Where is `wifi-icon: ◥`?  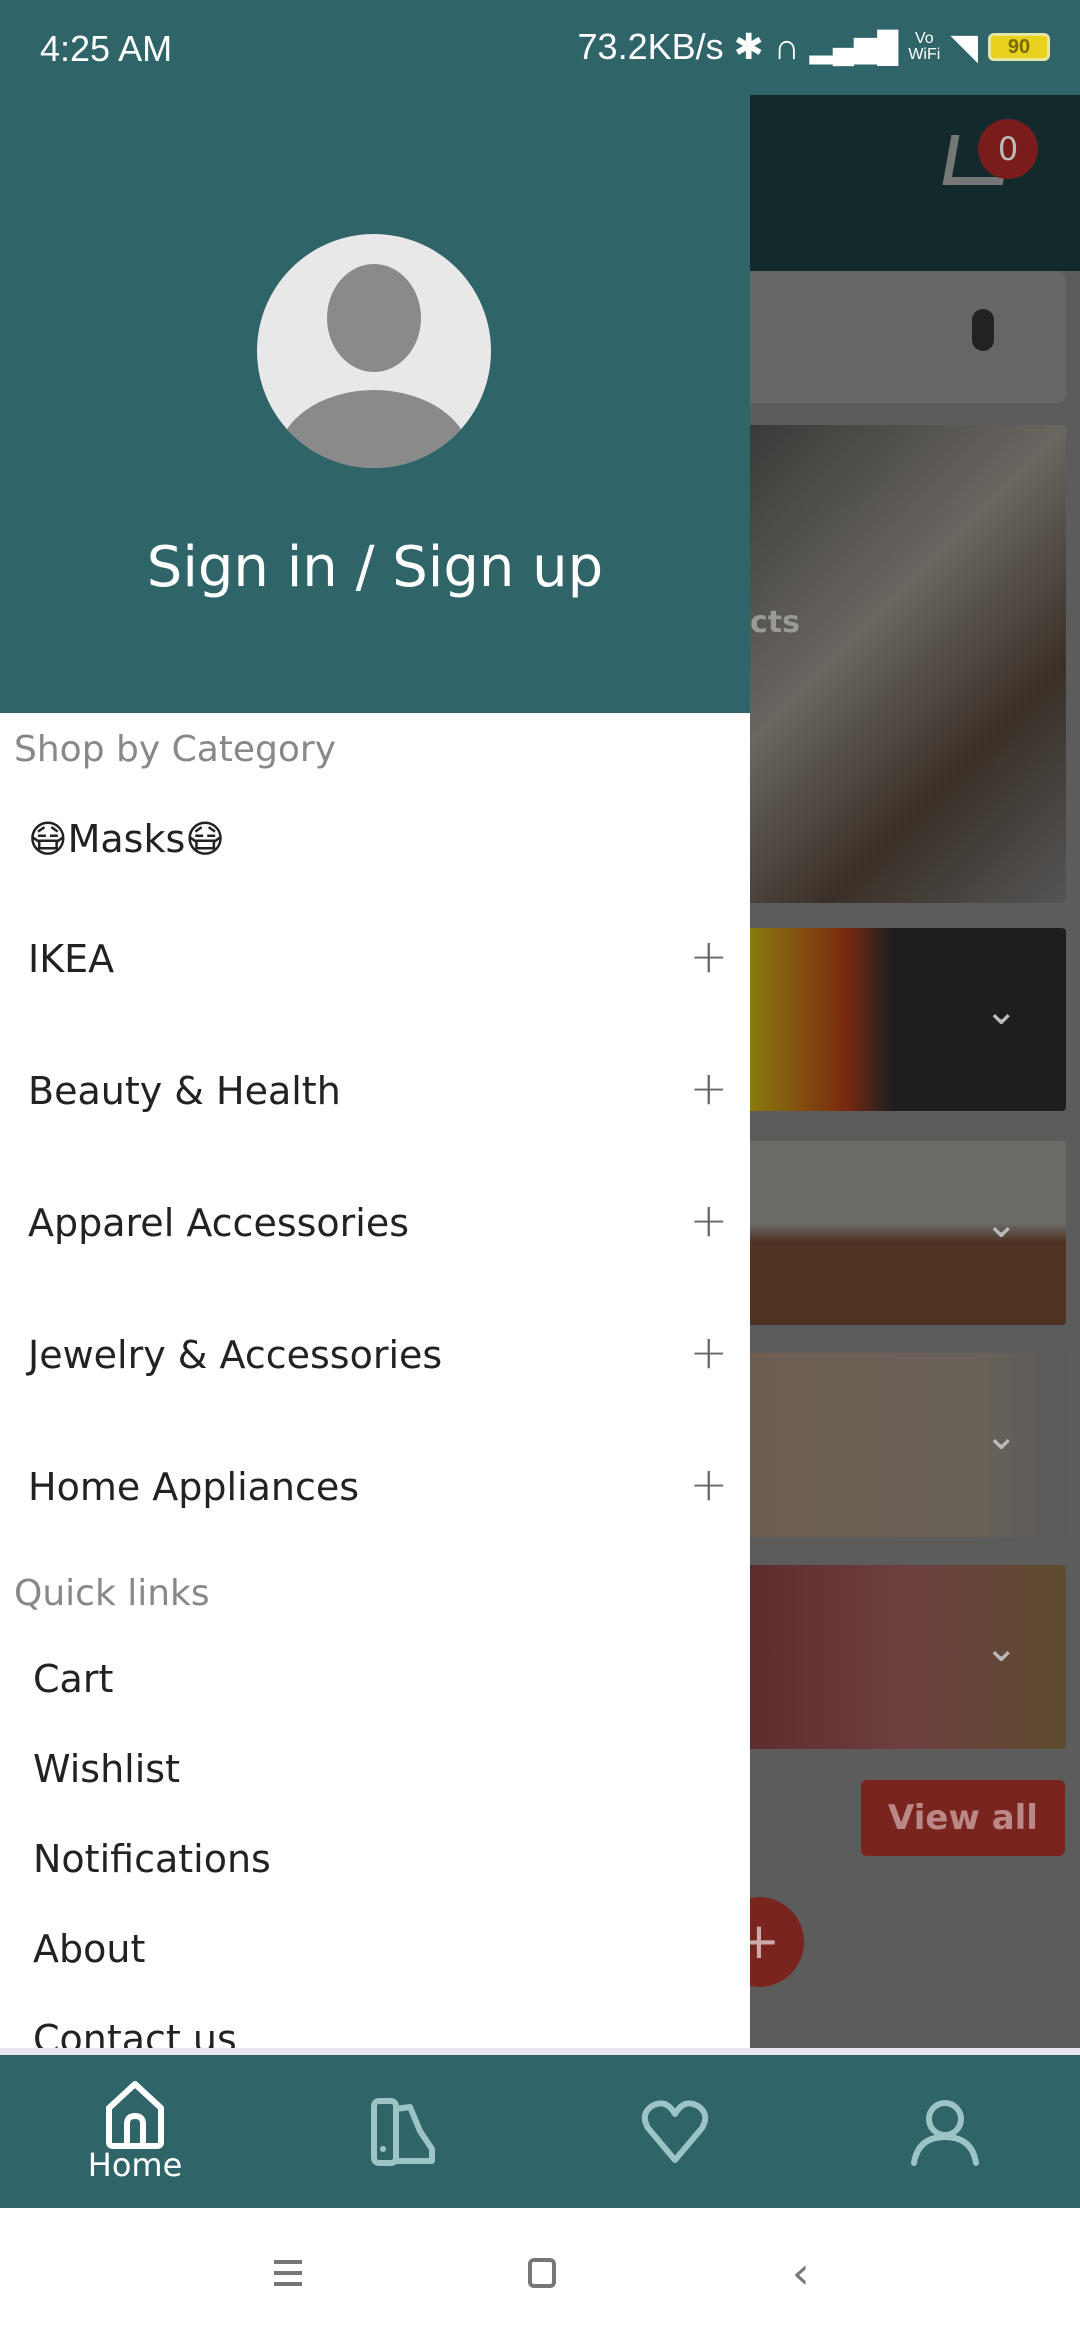 wifi-icon: ◥ is located at coordinates (964, 46).